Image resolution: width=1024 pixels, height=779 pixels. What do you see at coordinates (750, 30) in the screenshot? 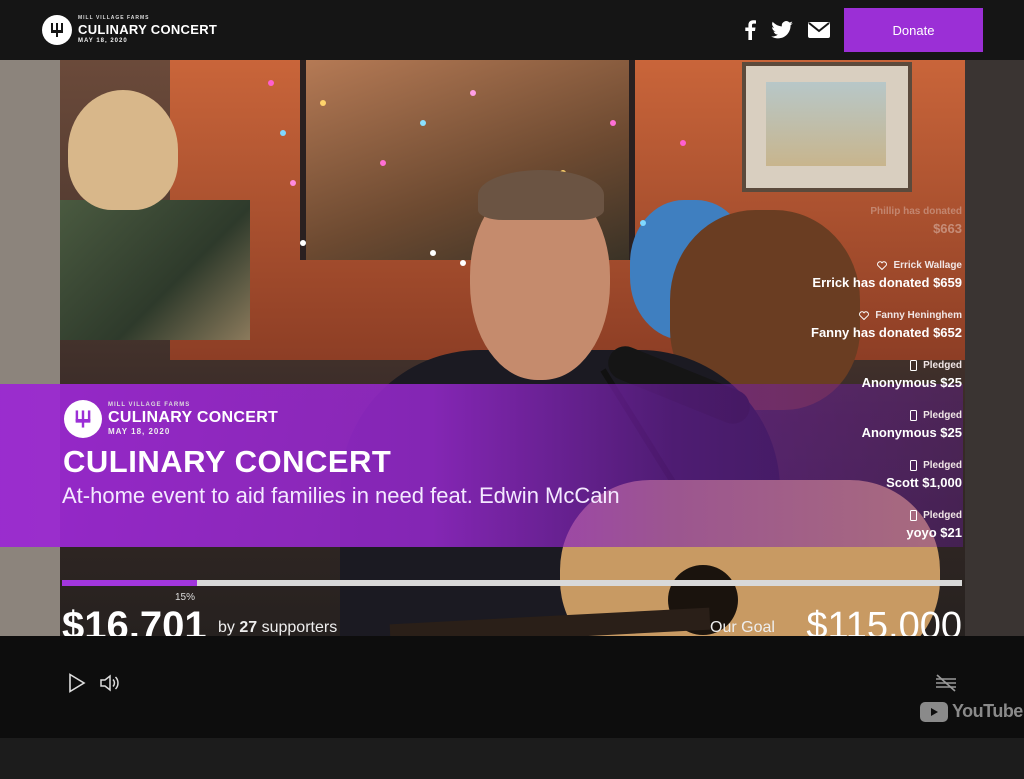
I see `facebook-icon` at bounding box center [750, 30].